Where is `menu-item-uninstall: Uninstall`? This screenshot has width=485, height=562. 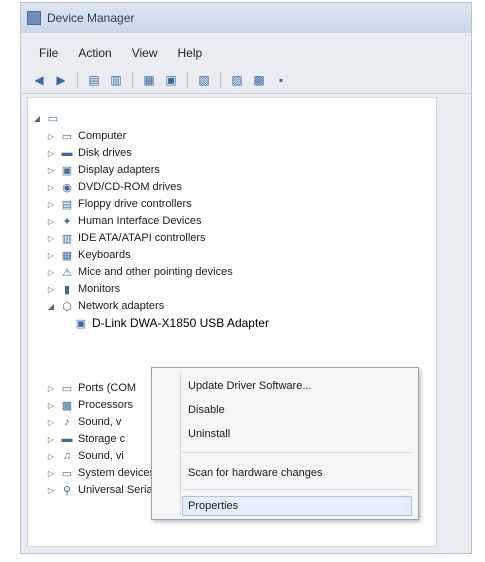
menu-item-uninstall: Uninstall is located at coordinates (300, 434).